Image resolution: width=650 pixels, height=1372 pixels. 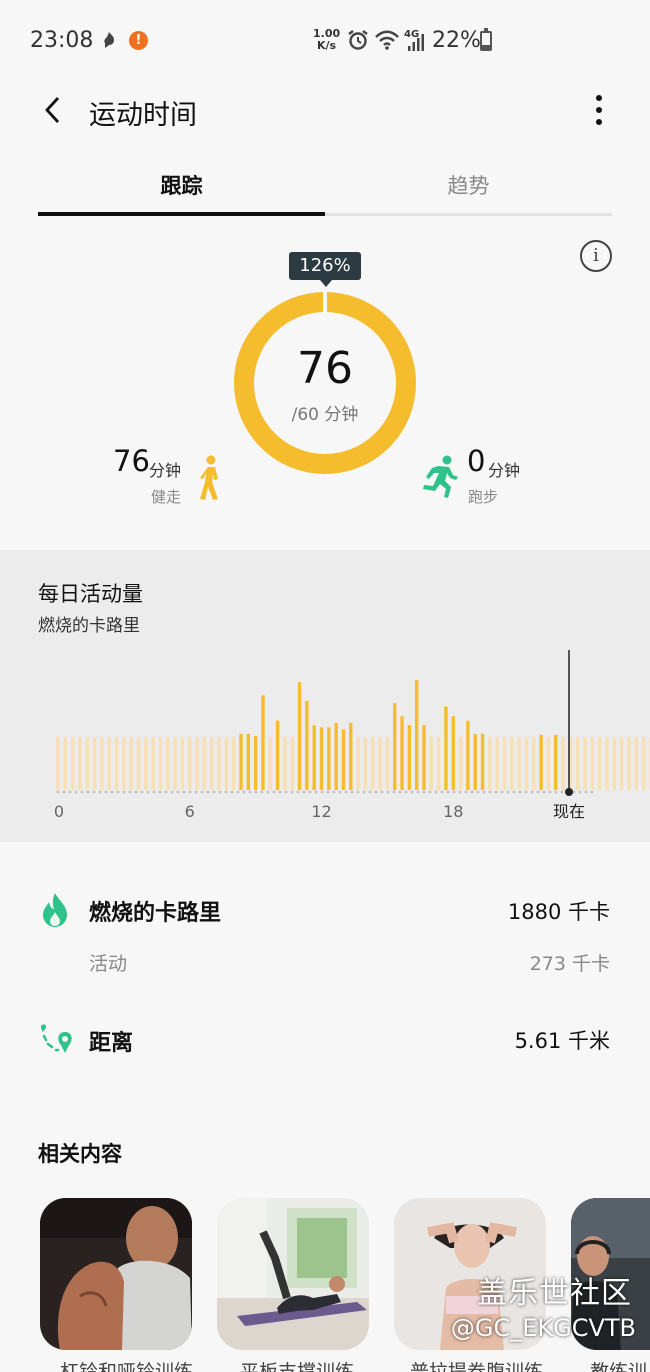 I want to click on fire-icon, so click(x=55, y=910).